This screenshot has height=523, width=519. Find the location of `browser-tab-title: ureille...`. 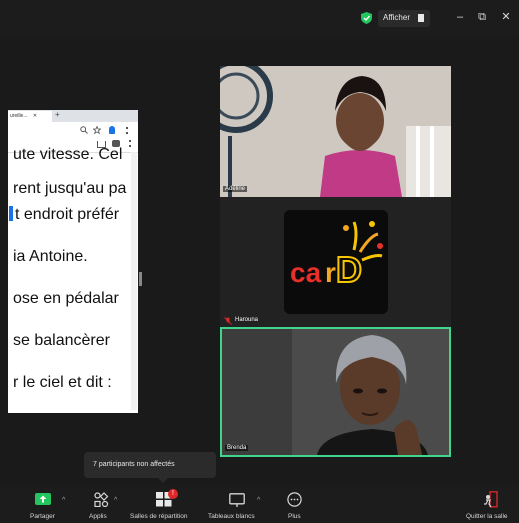

browser-tab-title: ureille... is located at coordinates (19, 116).